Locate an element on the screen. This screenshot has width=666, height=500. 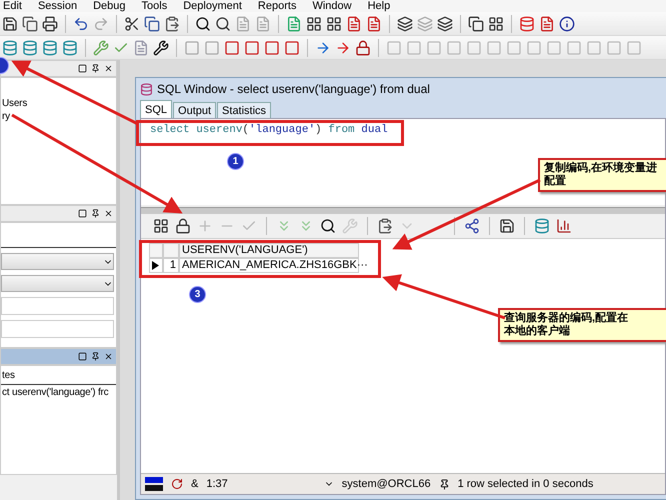
tree-icon is located at coordinates (472, 226).